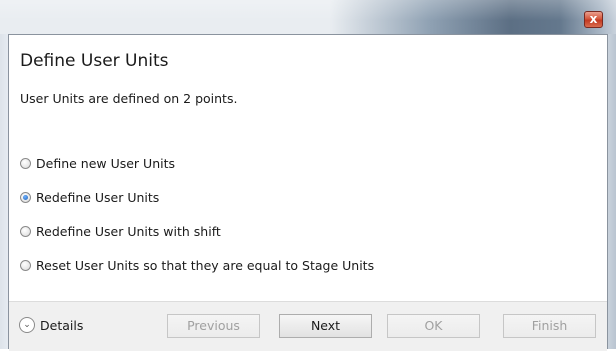  Describe the element at coordinates (98, 197) in the screenshot. I see `option-label: Redefine User Units` at that location.